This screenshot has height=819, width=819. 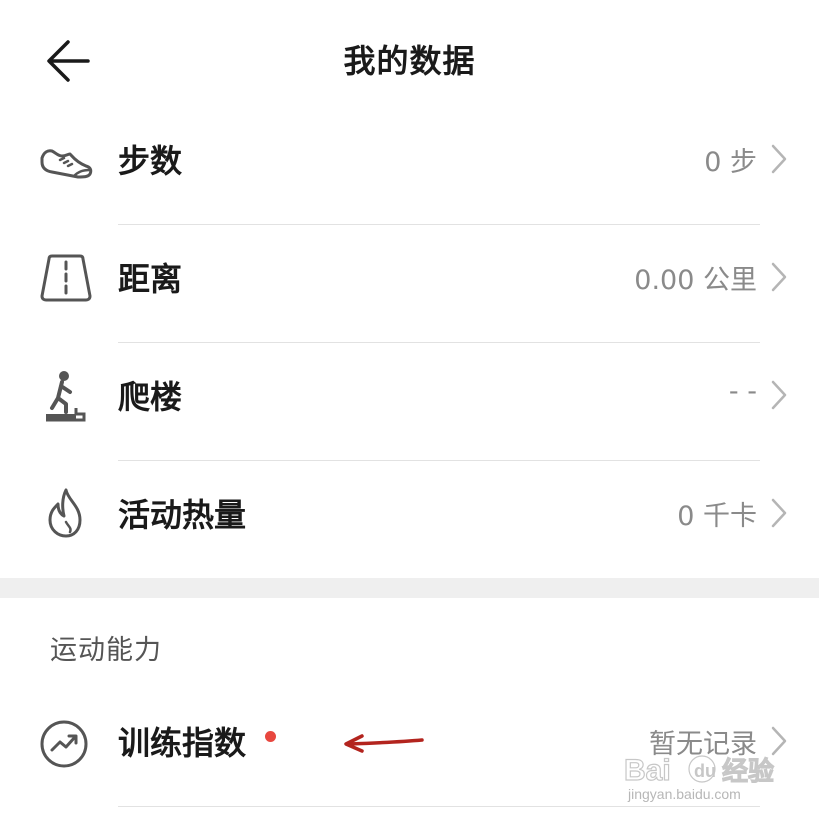 What do you see at coordinates (409, 167) in the screenshot?
I see `row-steps: 步数 0 步` at bounding box center [409, 167].